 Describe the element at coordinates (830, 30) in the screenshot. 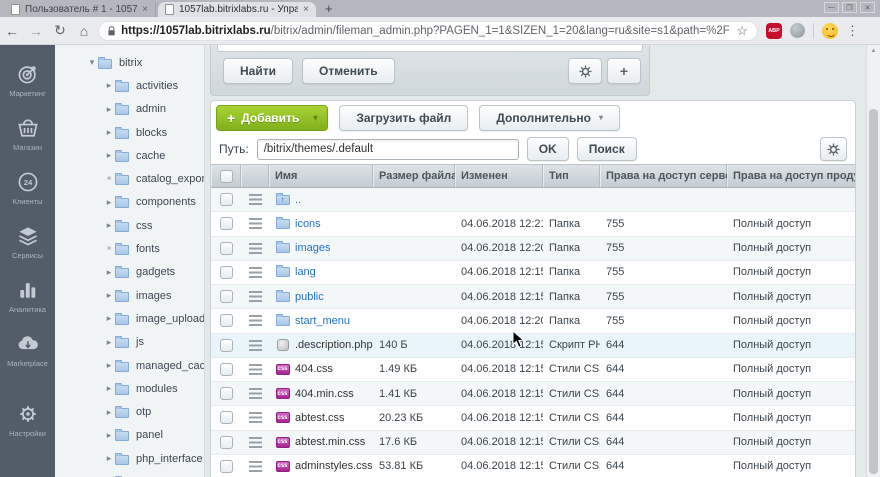

I see `emoji-extension-icon` at that location.